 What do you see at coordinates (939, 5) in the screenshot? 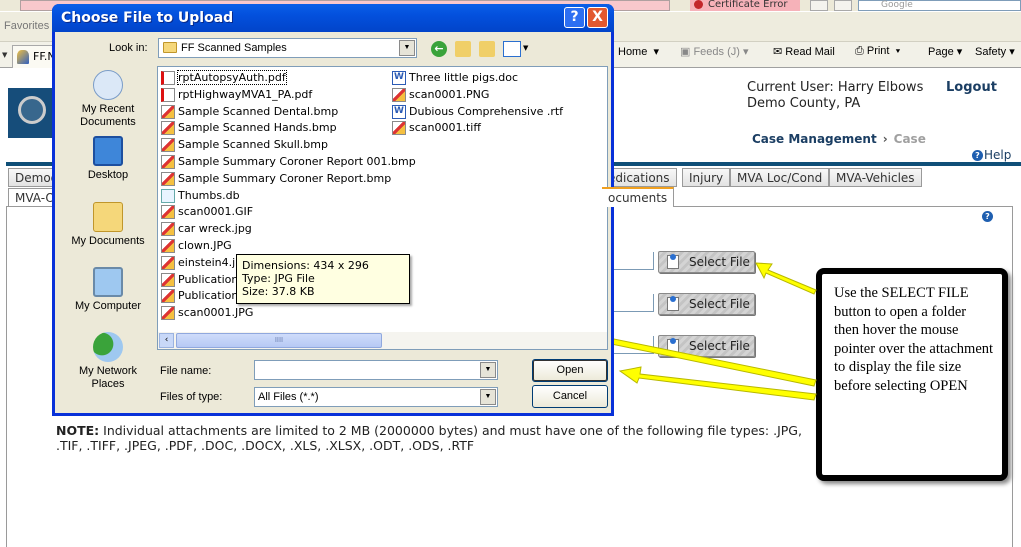
I see `search-input: Google` at bounding box center [939, 5].